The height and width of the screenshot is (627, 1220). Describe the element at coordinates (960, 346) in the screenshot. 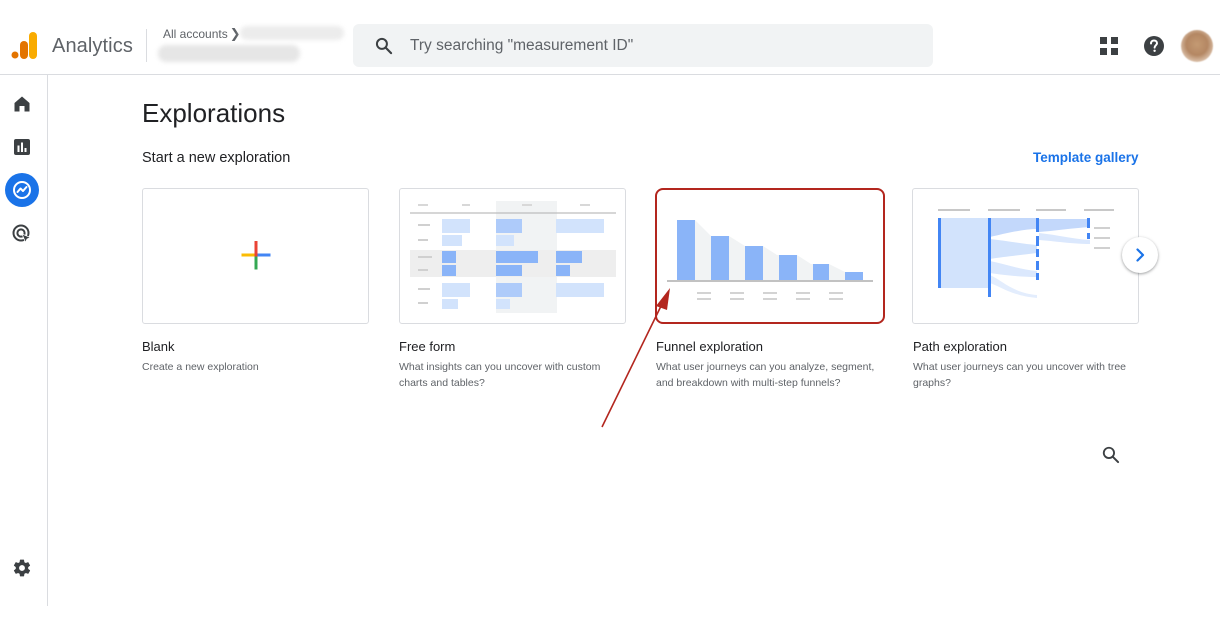

I see `template-name-path-exploration: Path exploration` at that location.